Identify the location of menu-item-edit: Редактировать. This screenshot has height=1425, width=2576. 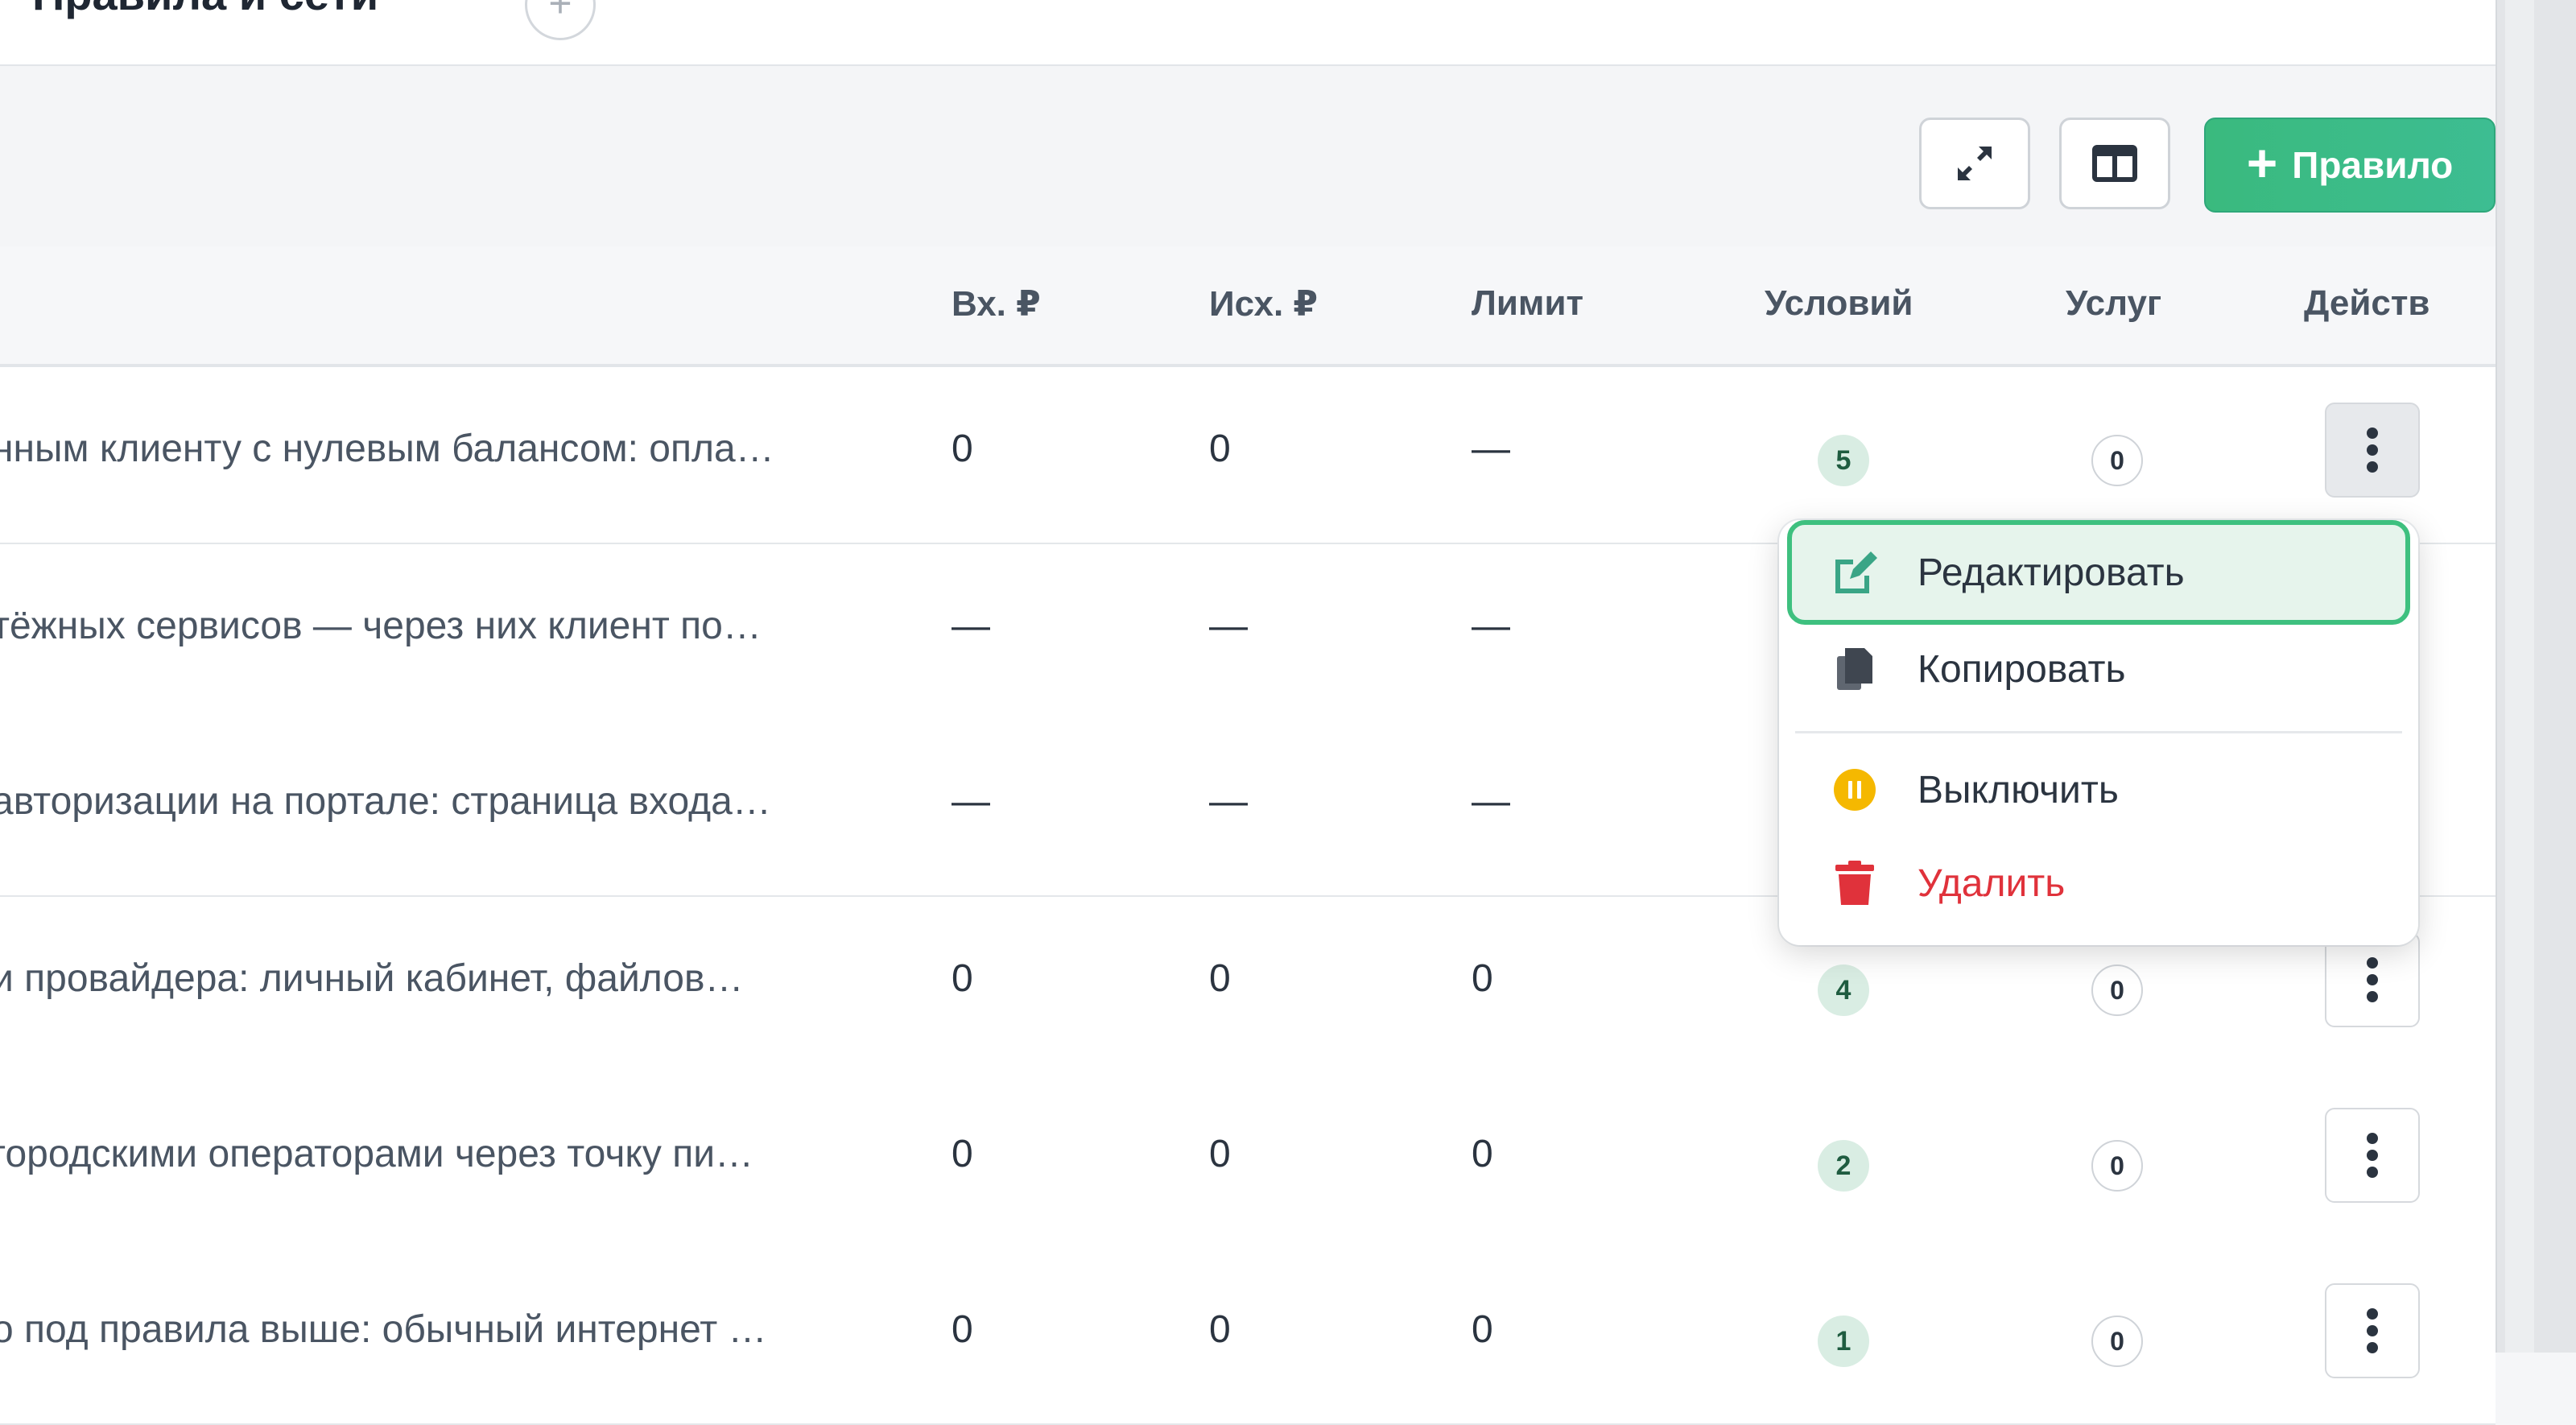
(2098, 572).